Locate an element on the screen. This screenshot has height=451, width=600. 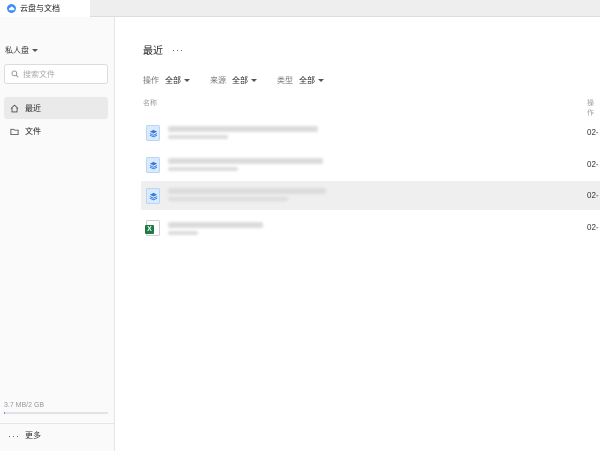
page-menu-icon: ··· is located at coordinates (178, 50).